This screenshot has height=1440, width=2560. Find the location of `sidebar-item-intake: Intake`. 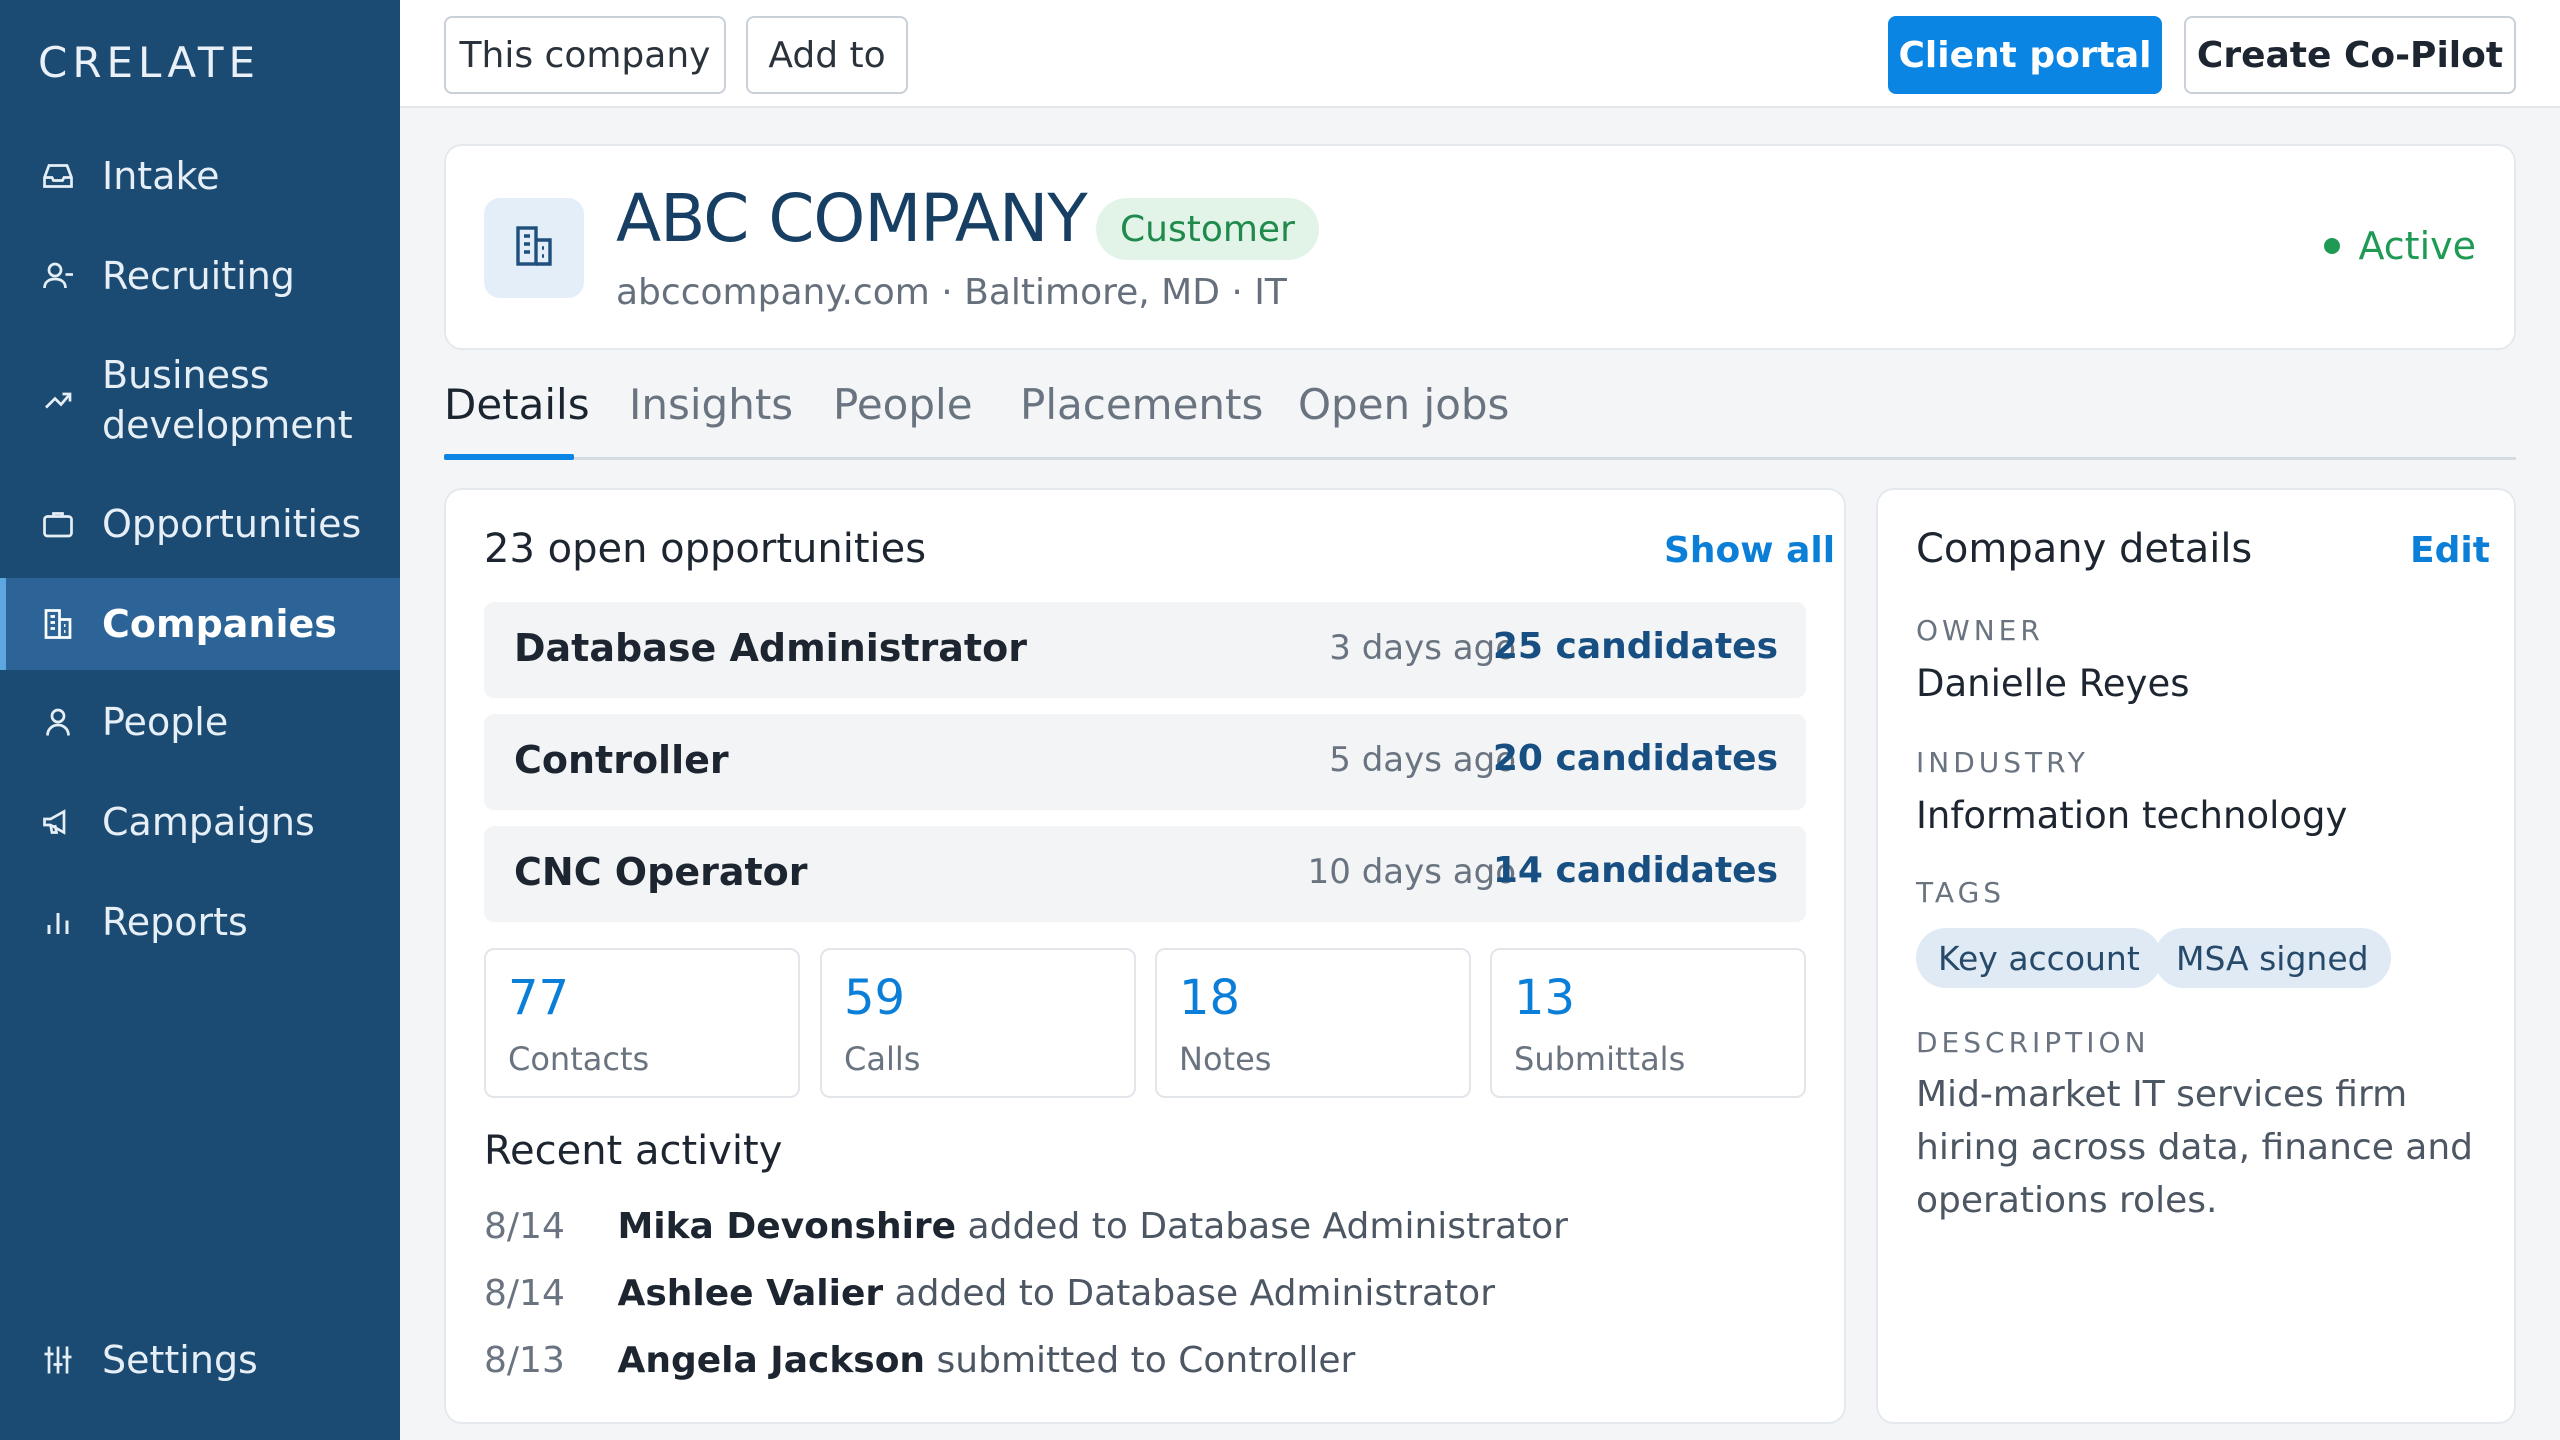

sidebar-item-intake: Intake is located at coordinates (200, 176).